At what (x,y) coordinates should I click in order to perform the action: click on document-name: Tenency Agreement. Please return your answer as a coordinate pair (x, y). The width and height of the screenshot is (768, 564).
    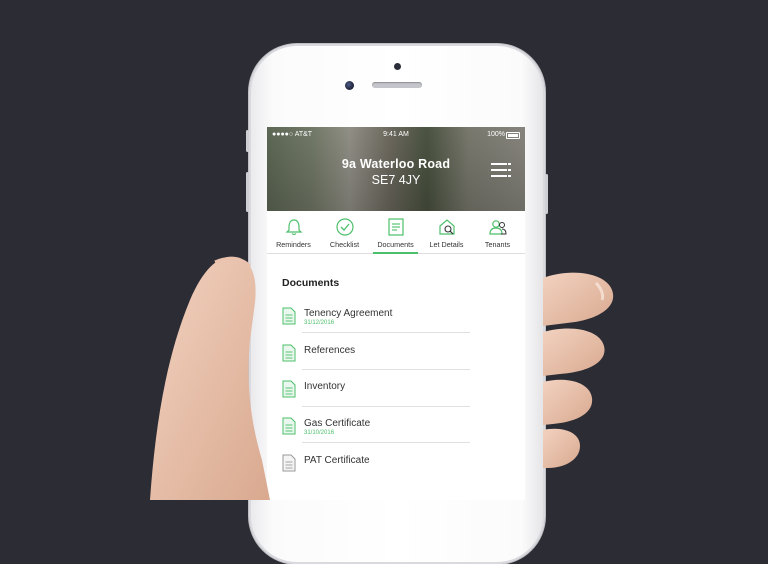
    Looking at the image, I should click on (348, 313).